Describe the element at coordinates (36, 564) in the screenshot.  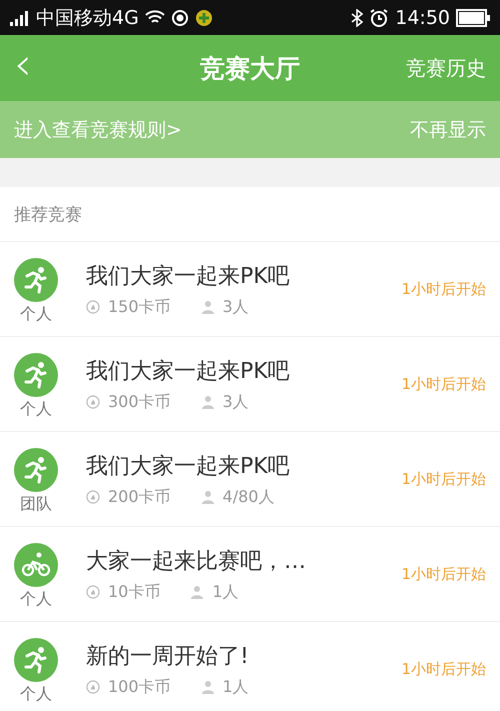
I see `cyclist-icon` at that location.